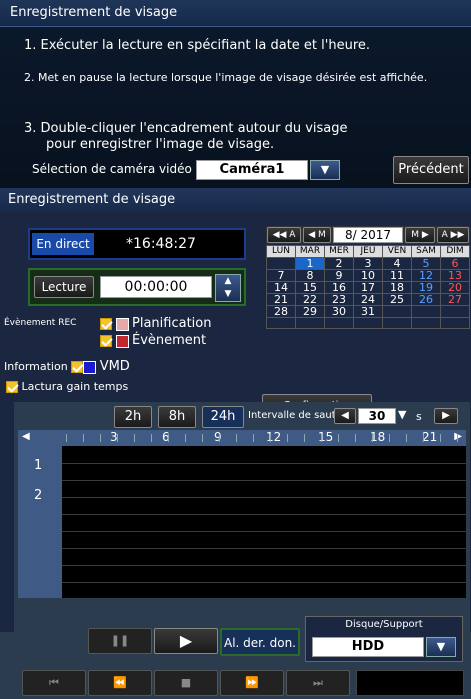 This screenshot has height=699, width=471. I want to click on zoom-2h-button: 2h, so click(133, 417).